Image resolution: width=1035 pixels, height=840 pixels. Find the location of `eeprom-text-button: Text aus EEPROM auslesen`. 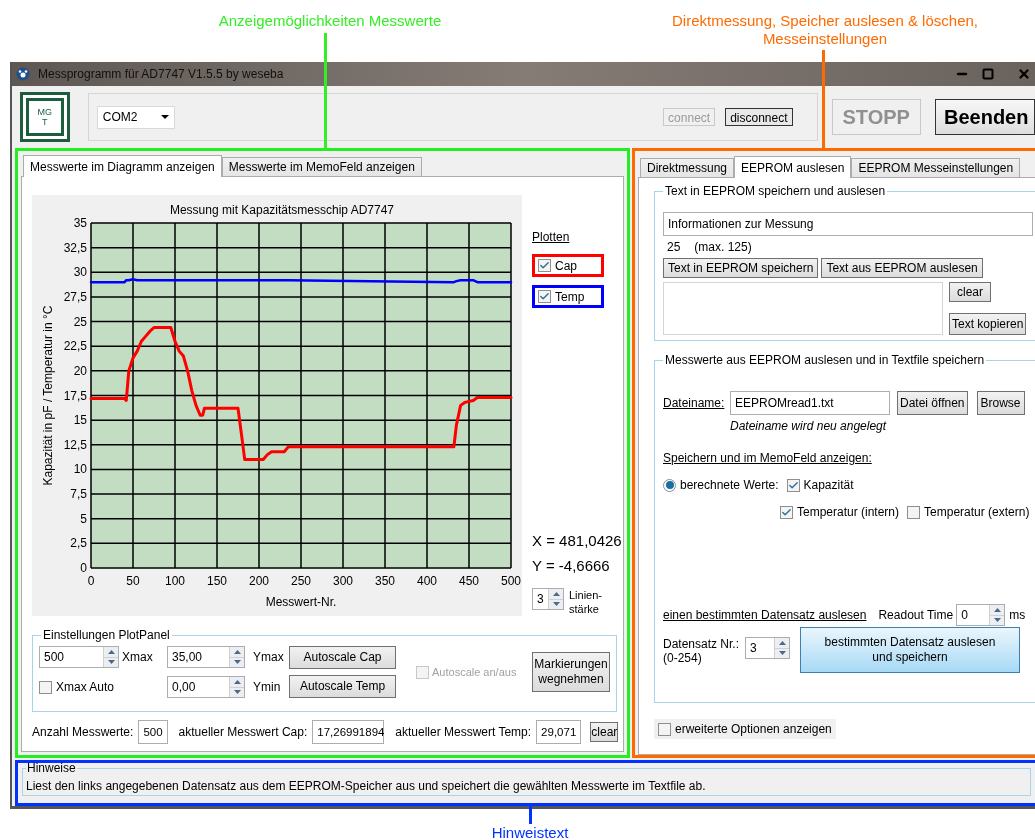

eeprom-text-button: Text aus EEPROM auslesen is located at coordinates (902, 268).